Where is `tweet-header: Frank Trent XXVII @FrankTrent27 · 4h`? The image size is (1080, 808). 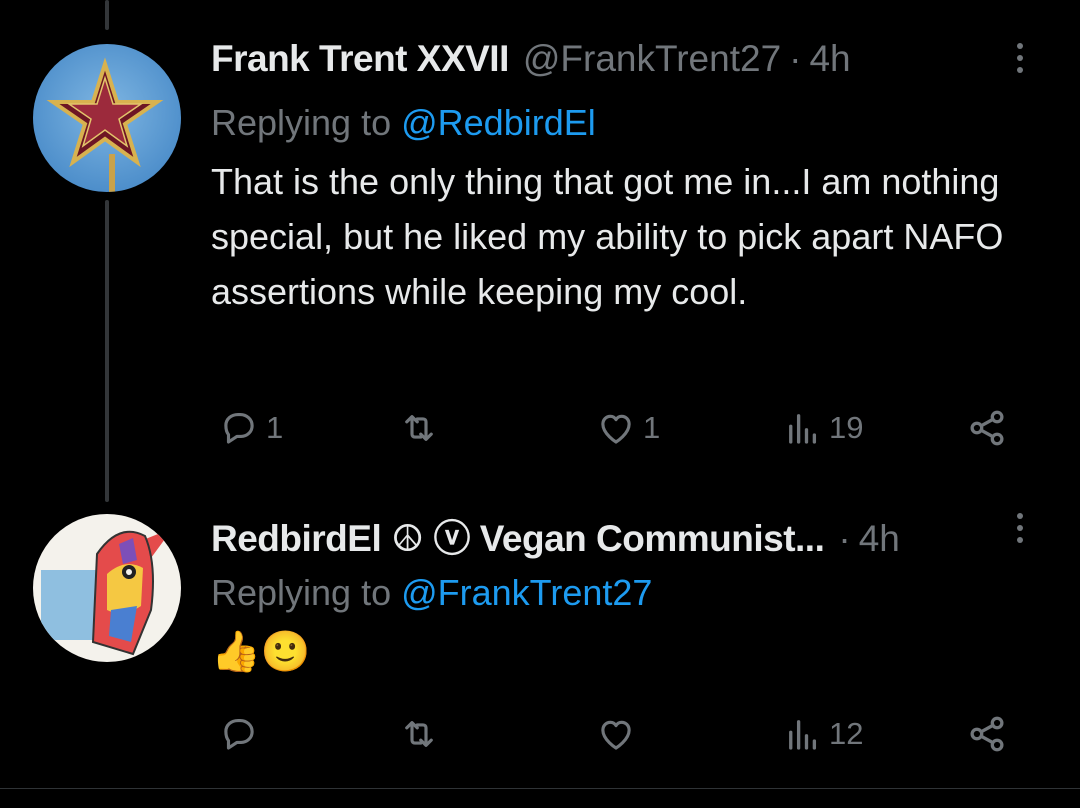 tweet-header: Frank Trent XXVII @FrankTrent27 · 4h is located at coordinates (625, 66).